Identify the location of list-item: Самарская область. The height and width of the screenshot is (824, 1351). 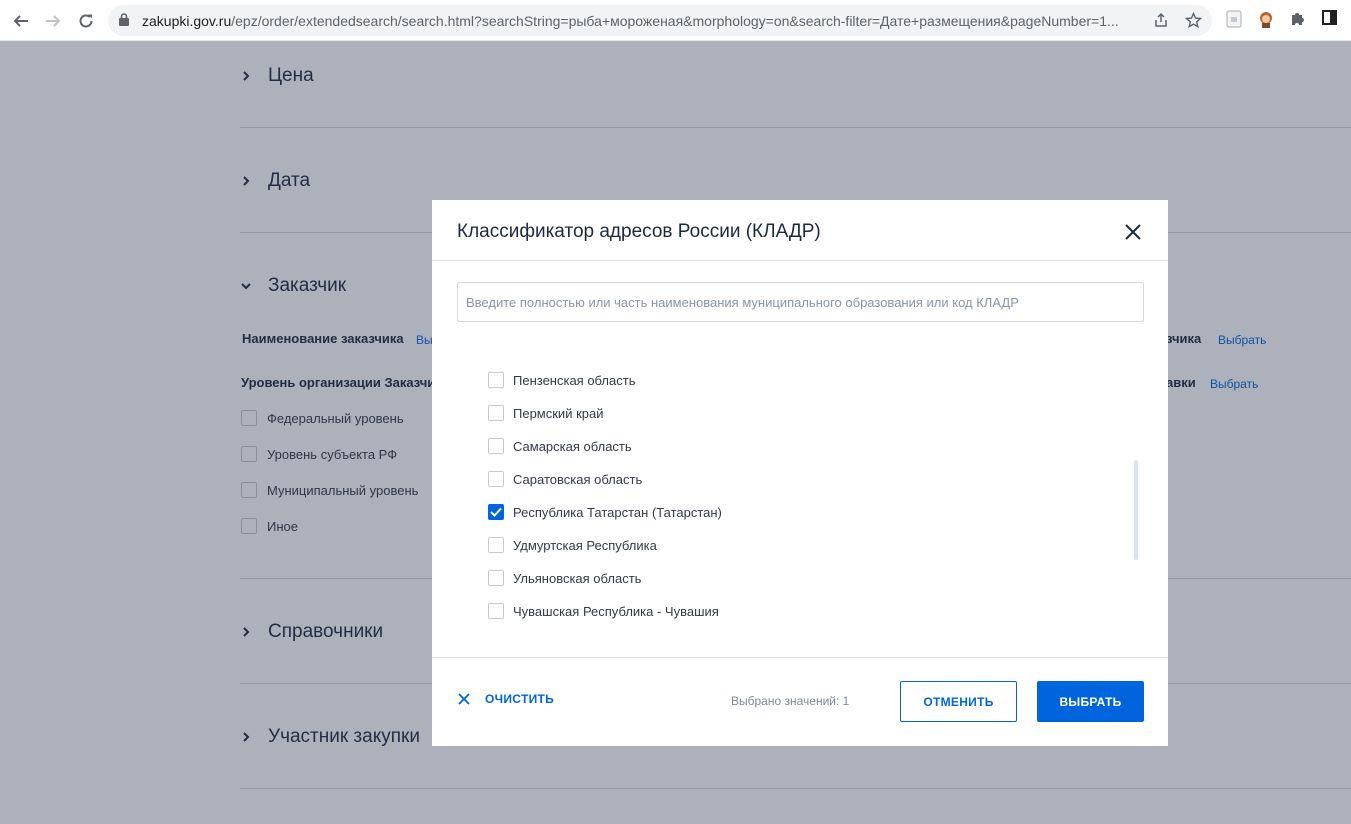
(560, 446).